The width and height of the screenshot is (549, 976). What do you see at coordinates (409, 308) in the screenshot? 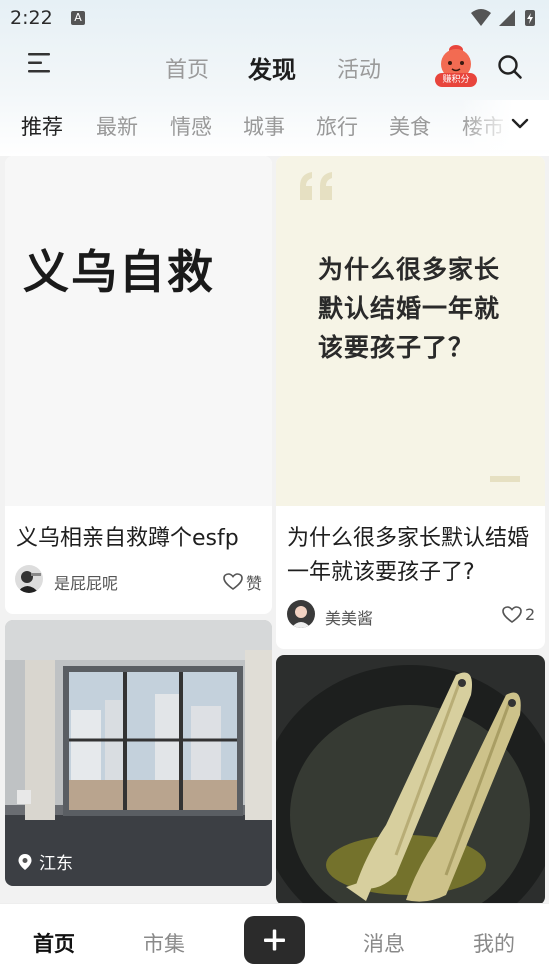
I see `cover-text: 为什么很多家长默认结婚一年就该要孩子了？` at bounding box center [409, 308].